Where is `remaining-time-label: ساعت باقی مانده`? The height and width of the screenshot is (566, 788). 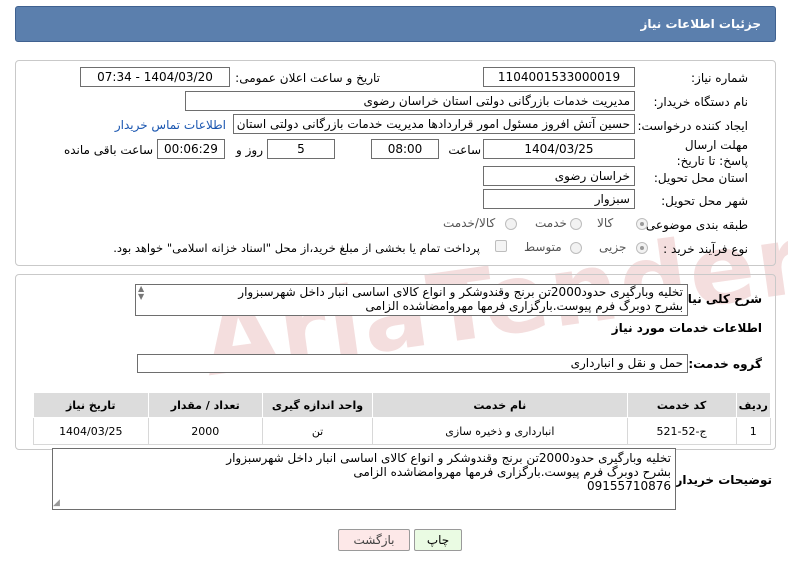 remaining-time-label: ساعت باقی مانده is located at coordinates (108, 150).